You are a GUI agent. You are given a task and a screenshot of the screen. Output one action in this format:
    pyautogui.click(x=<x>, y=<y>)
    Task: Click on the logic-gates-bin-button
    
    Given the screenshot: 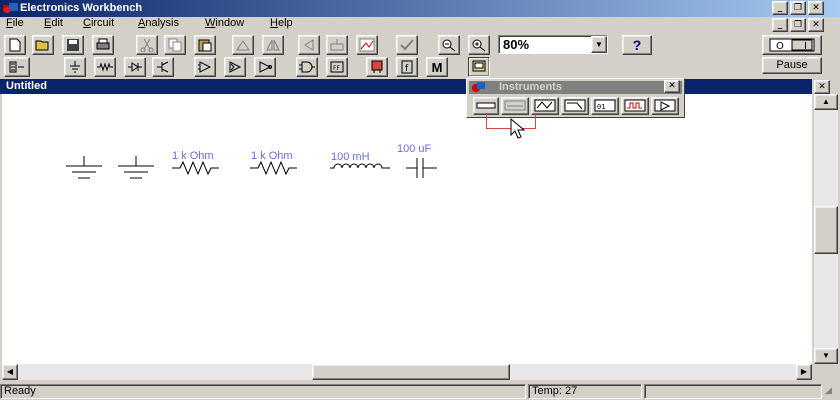 What is the action you would take?
    pyautogui.click(x=307, y=67)
    